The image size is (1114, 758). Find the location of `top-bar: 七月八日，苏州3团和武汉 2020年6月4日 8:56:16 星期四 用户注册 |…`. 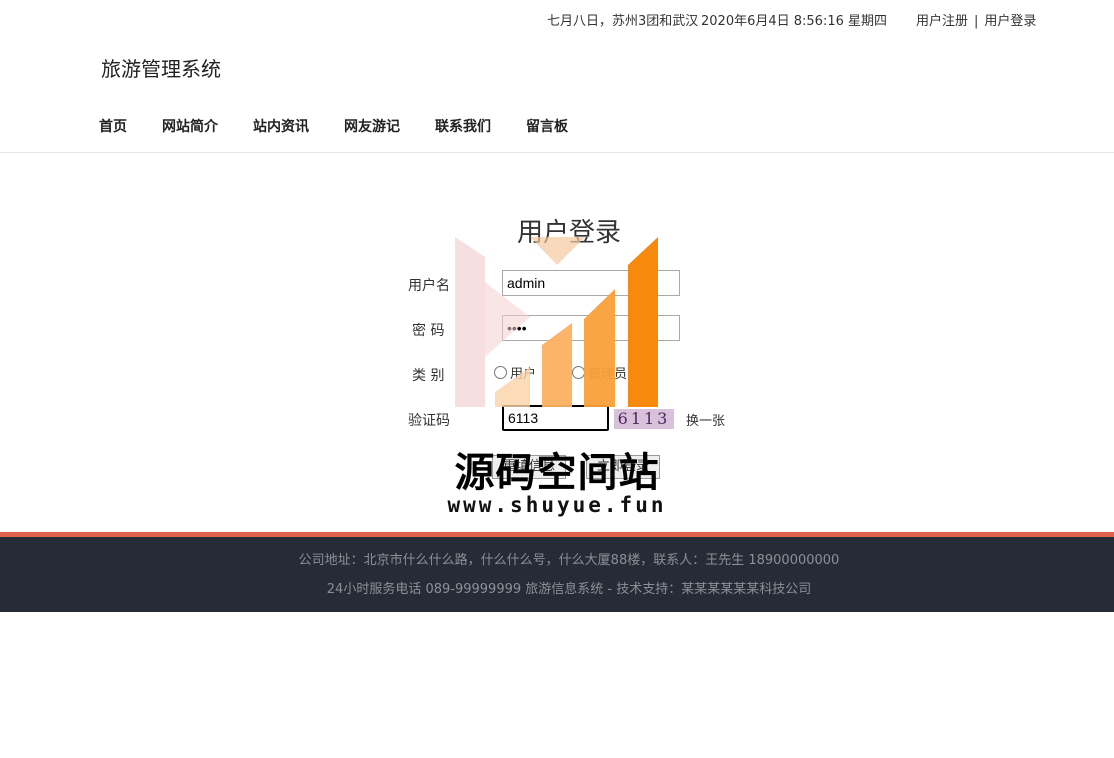

top-bar: 七月八日，苏州3团和武汉 2020年6月4日 8:56:16 星期四 用户注册 |… is located at coordinates (557, 20).